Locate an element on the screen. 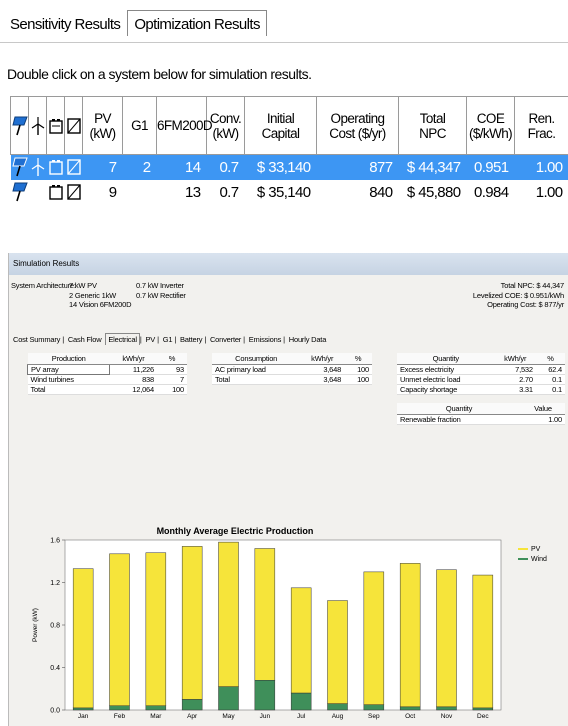 Image resolution: width=568 pixels, height=726 pixels. consumption-name: Total is located at coordinates (256, 379).